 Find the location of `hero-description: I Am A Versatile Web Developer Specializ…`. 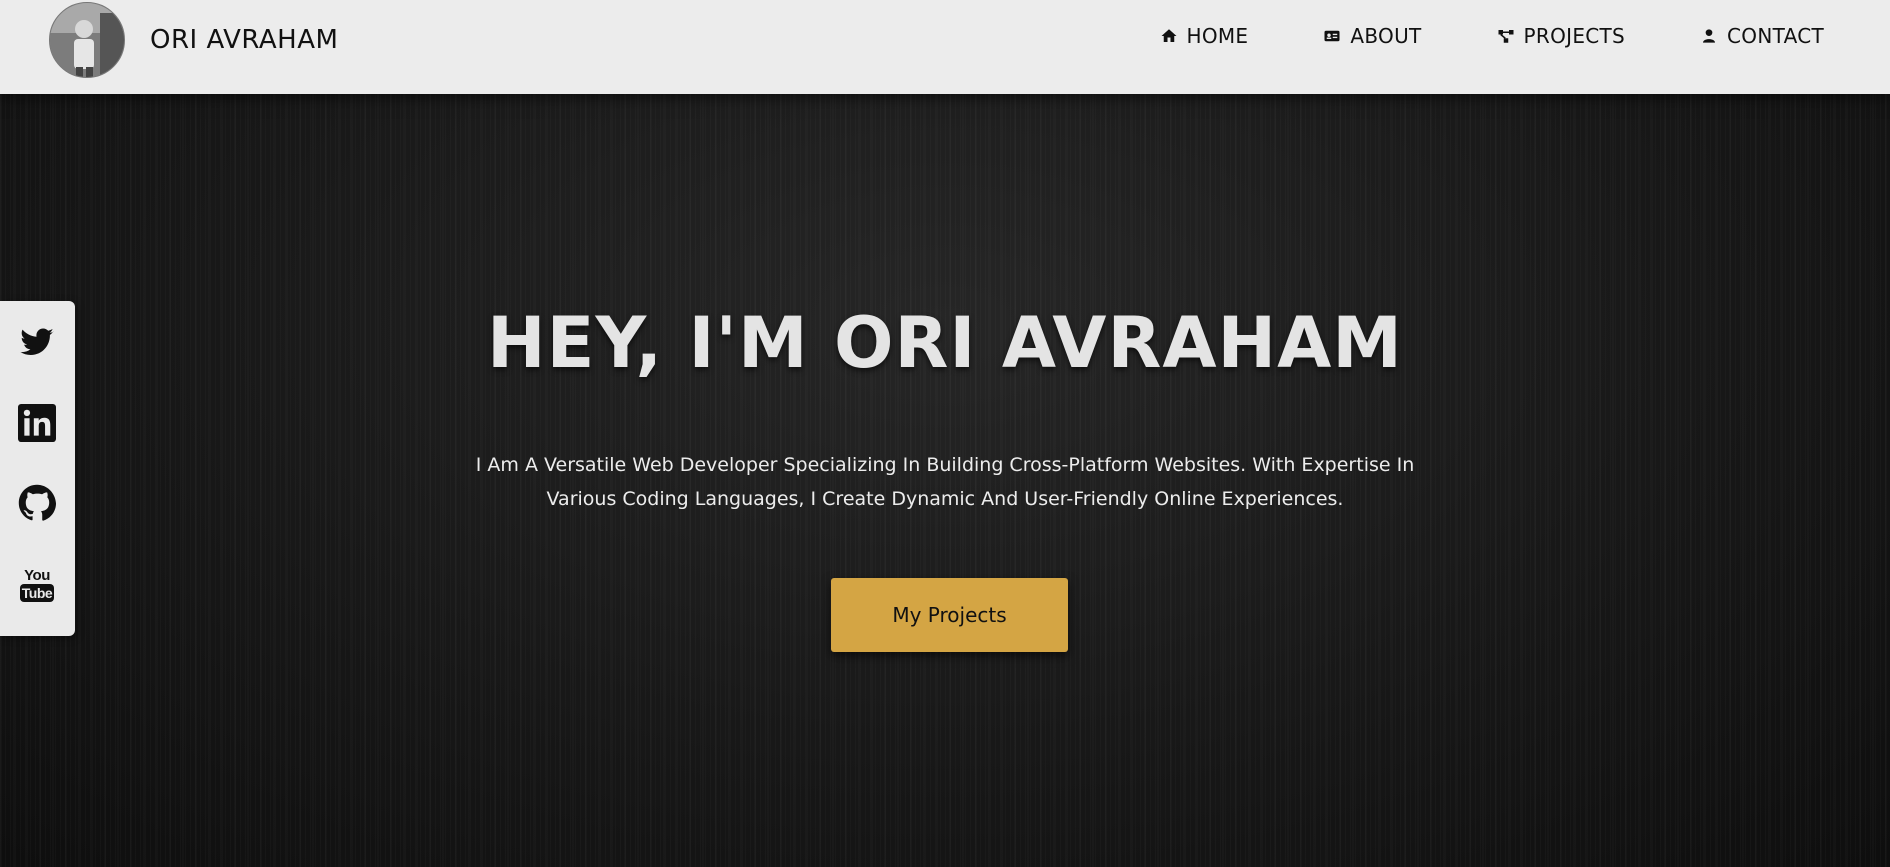

hero-description: I Am A Versatile Web Developer Specializ… is located at coordinates (945, 482).